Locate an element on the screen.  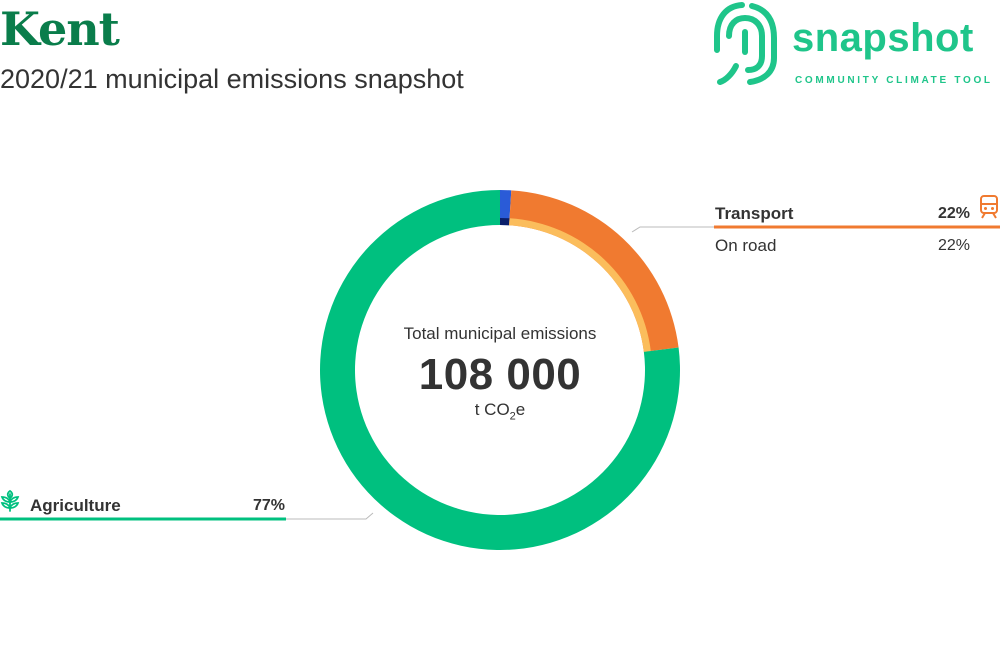
on-road-label: On road is located at coordinates (746, 245).